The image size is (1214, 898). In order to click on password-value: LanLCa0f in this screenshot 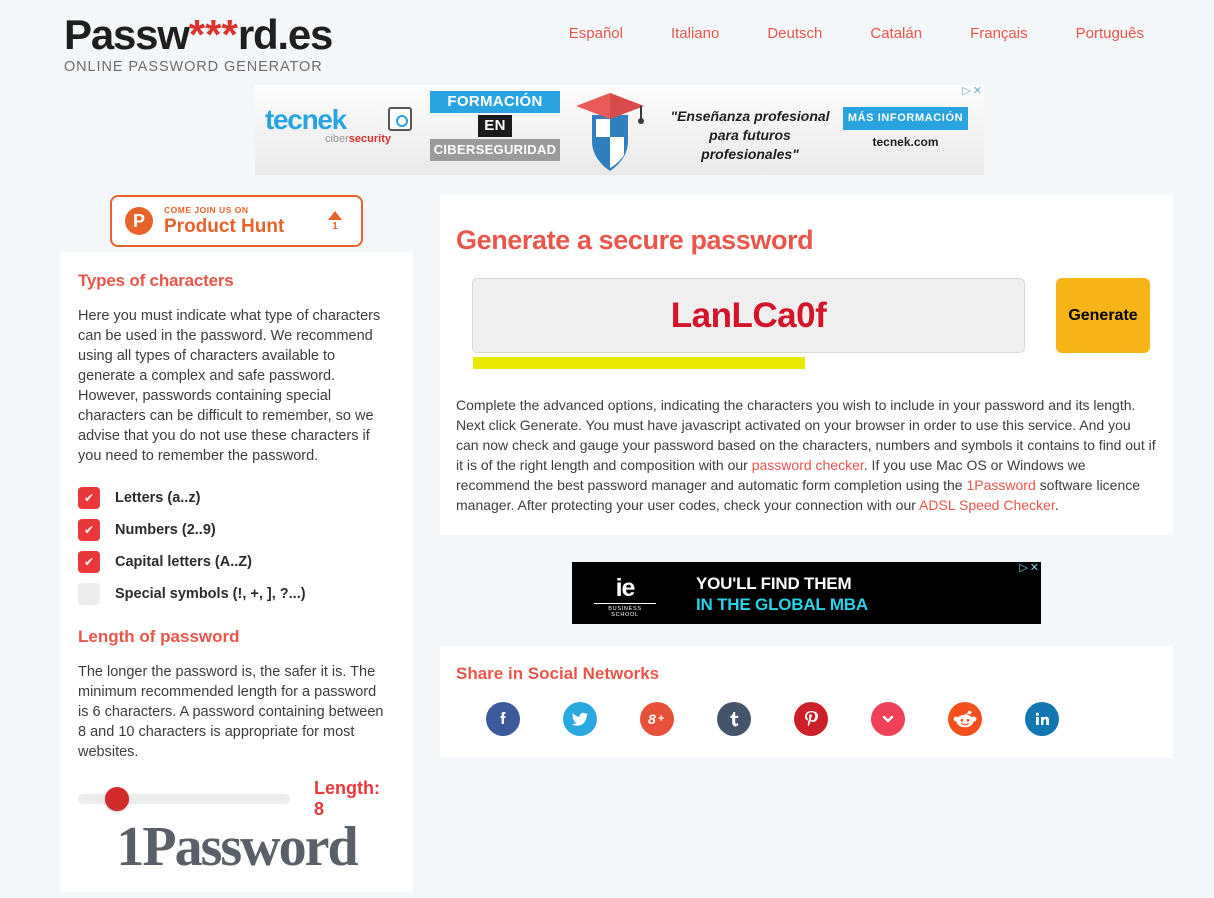, I will do `click(748, 315)`.